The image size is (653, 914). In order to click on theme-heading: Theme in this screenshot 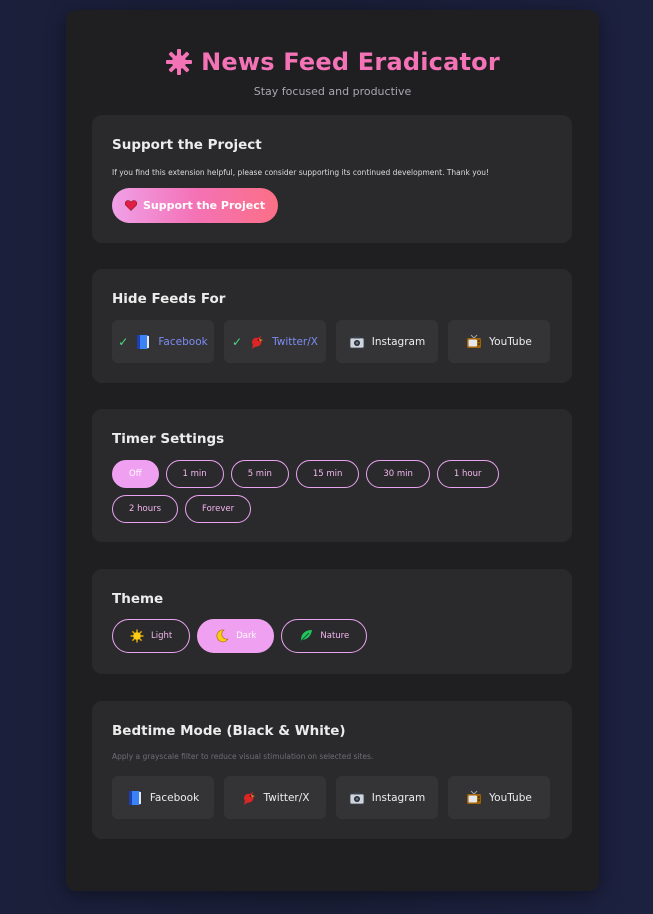, I will do `click(138, 599)`.